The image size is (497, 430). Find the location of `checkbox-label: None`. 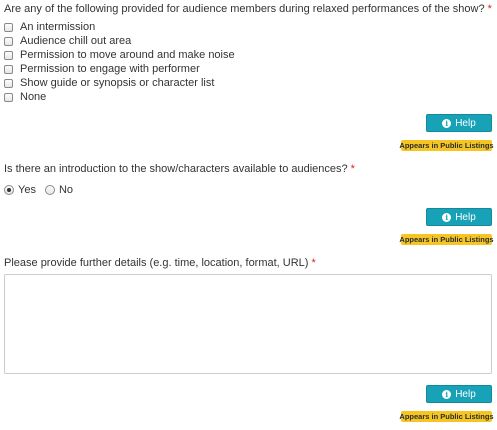

checkbox-label: None is located at coordinates (33, 97).